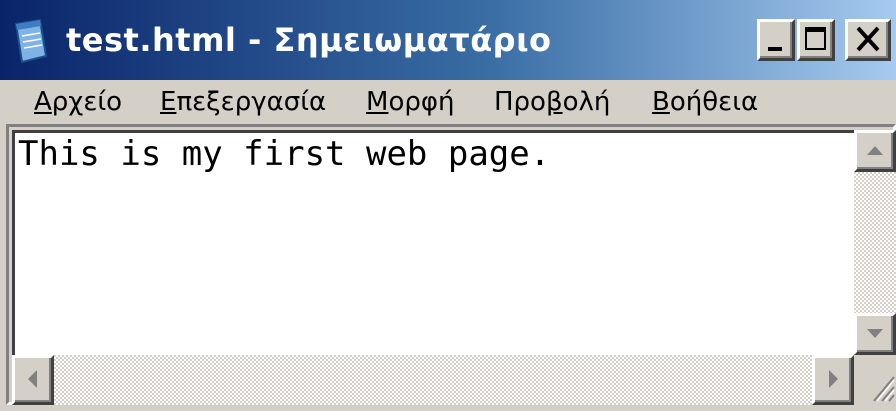  I want to click on horizontal-scrollbar, so click(433, 380).